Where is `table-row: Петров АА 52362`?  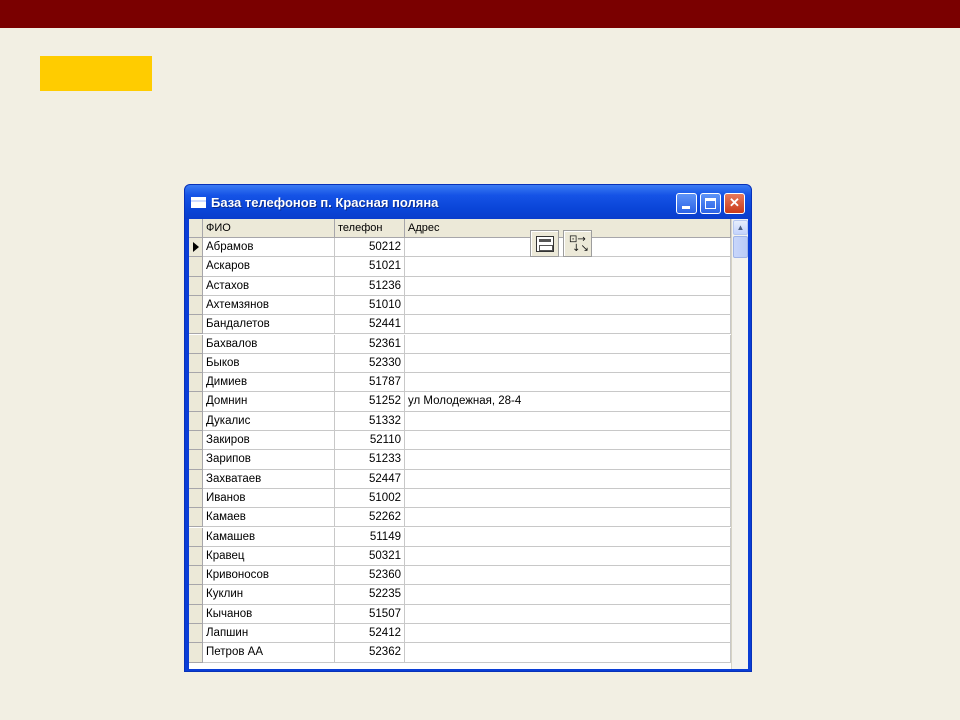
table-row: Петров АА 52362 is located at coordinates (460, 653).